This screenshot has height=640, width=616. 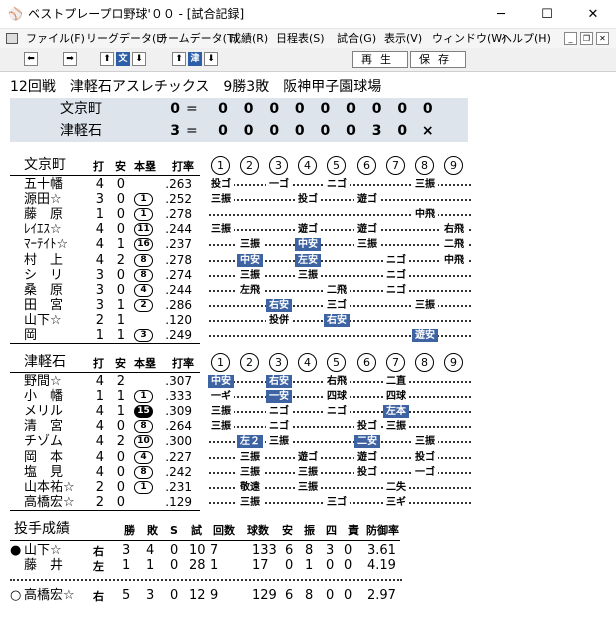 What do you see at coordinates (98, 596) in the screenshot?
I see `pitcher-hand: 右` at bounding box center [98, 596].